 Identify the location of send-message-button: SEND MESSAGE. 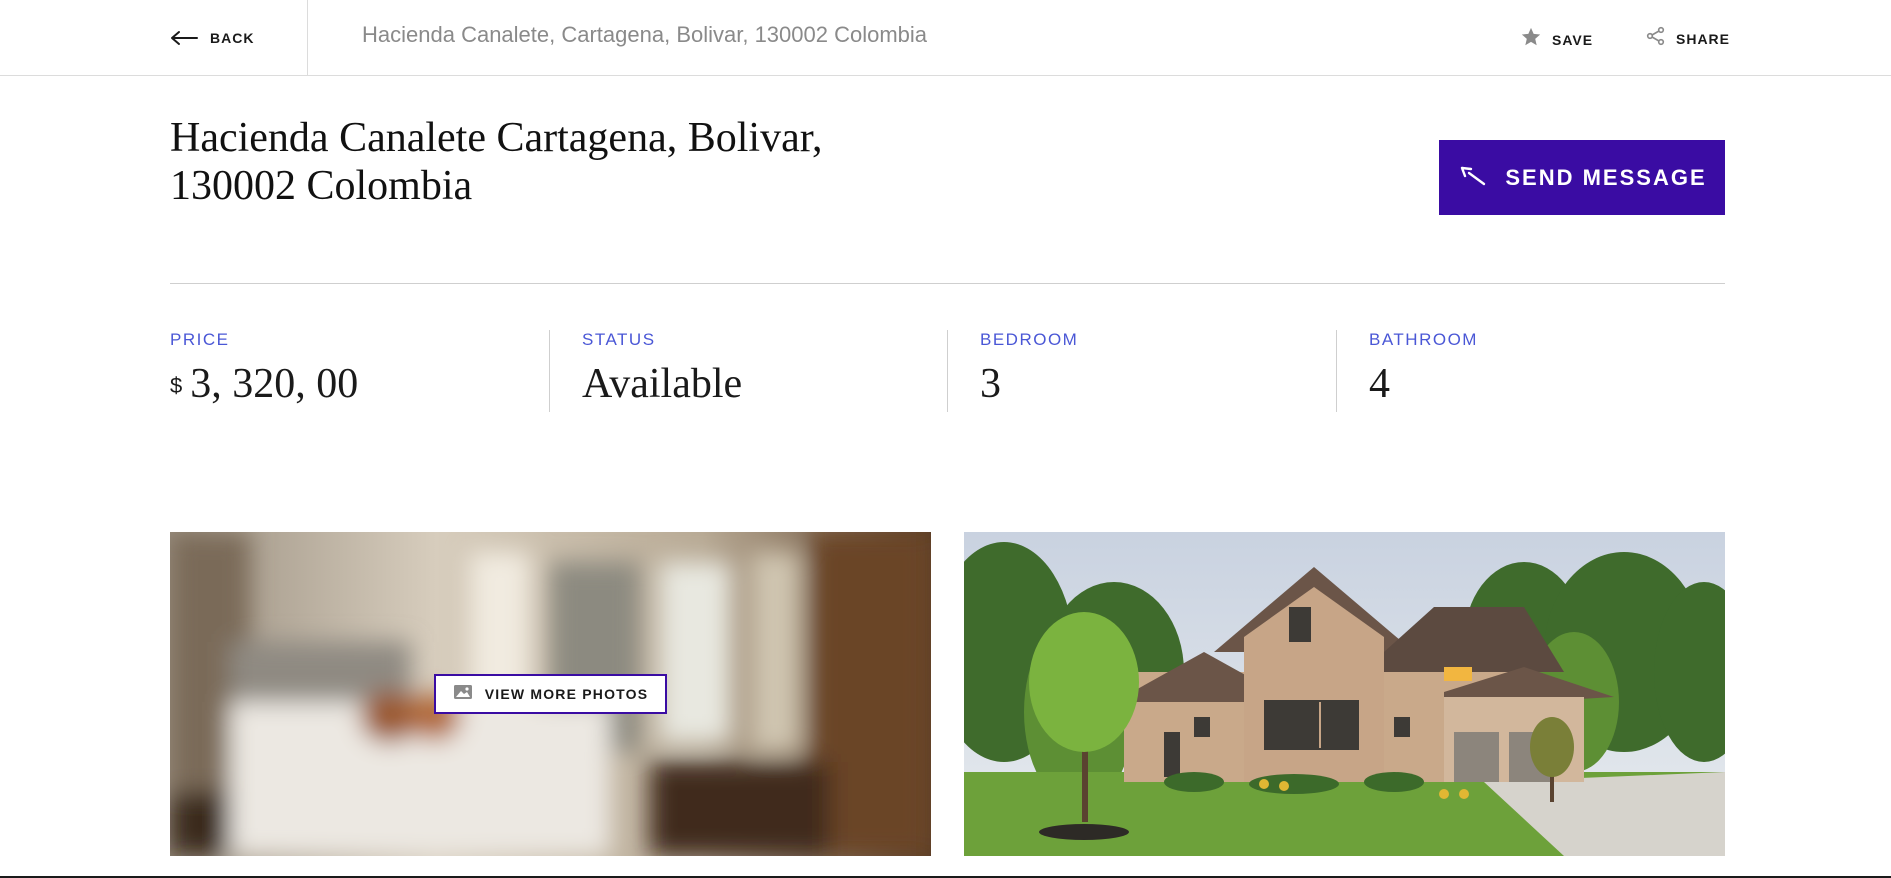
(1582, 177).